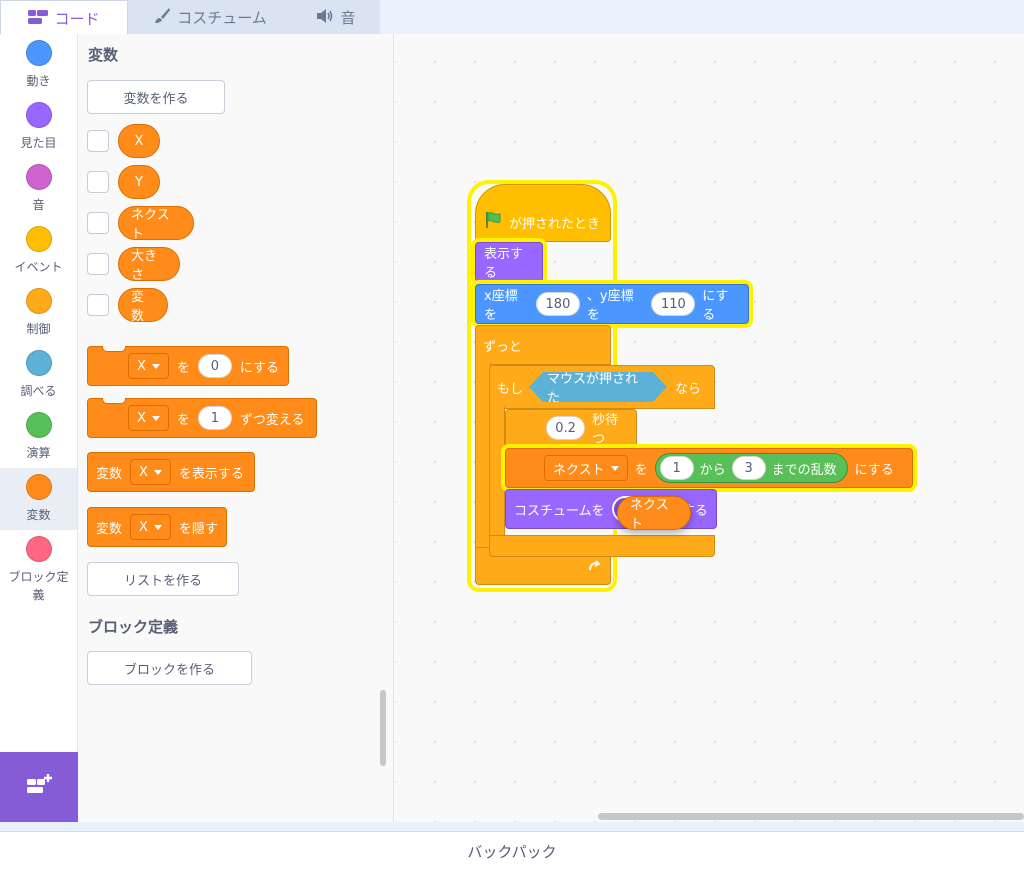 This screenshot has width=1024, height=870. Describe the element at coordinates (103, 55) in the screenshot. I see `variables-section-title: 変数` at that location.